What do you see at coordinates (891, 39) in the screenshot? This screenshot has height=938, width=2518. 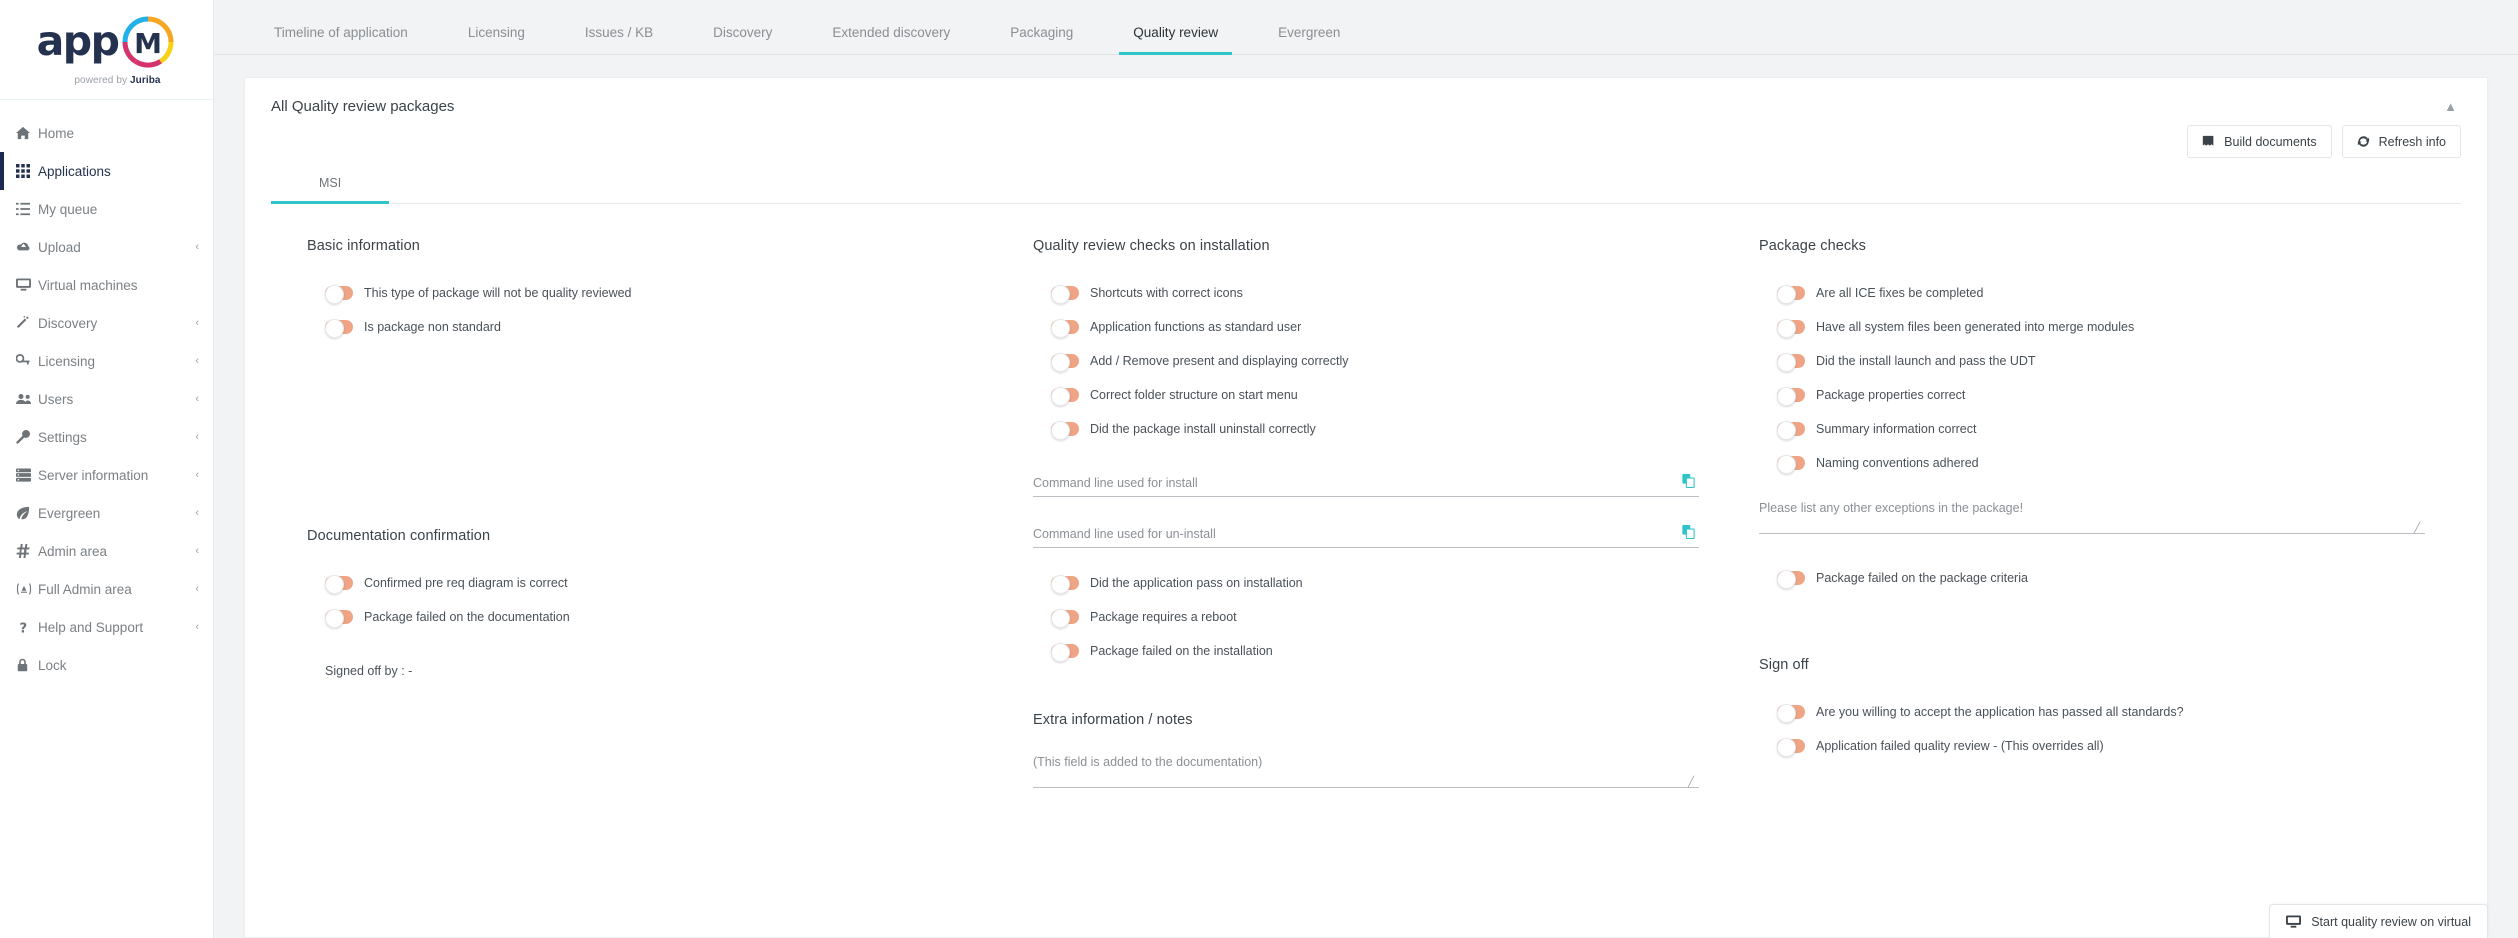 I see `tab-extended-discovery: Extended discovery` at bounding box center [891, 39].